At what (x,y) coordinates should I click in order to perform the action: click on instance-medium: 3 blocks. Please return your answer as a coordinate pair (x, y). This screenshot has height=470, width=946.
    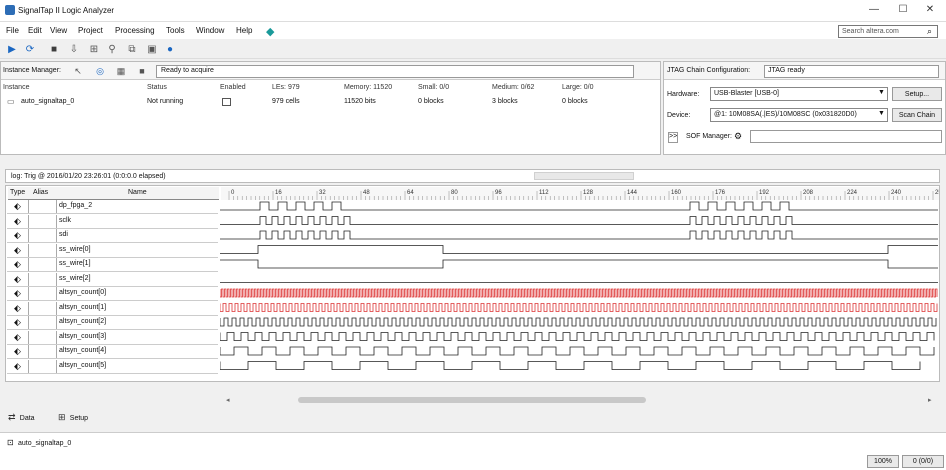
    Looking at the image, I should click on (505, 101).